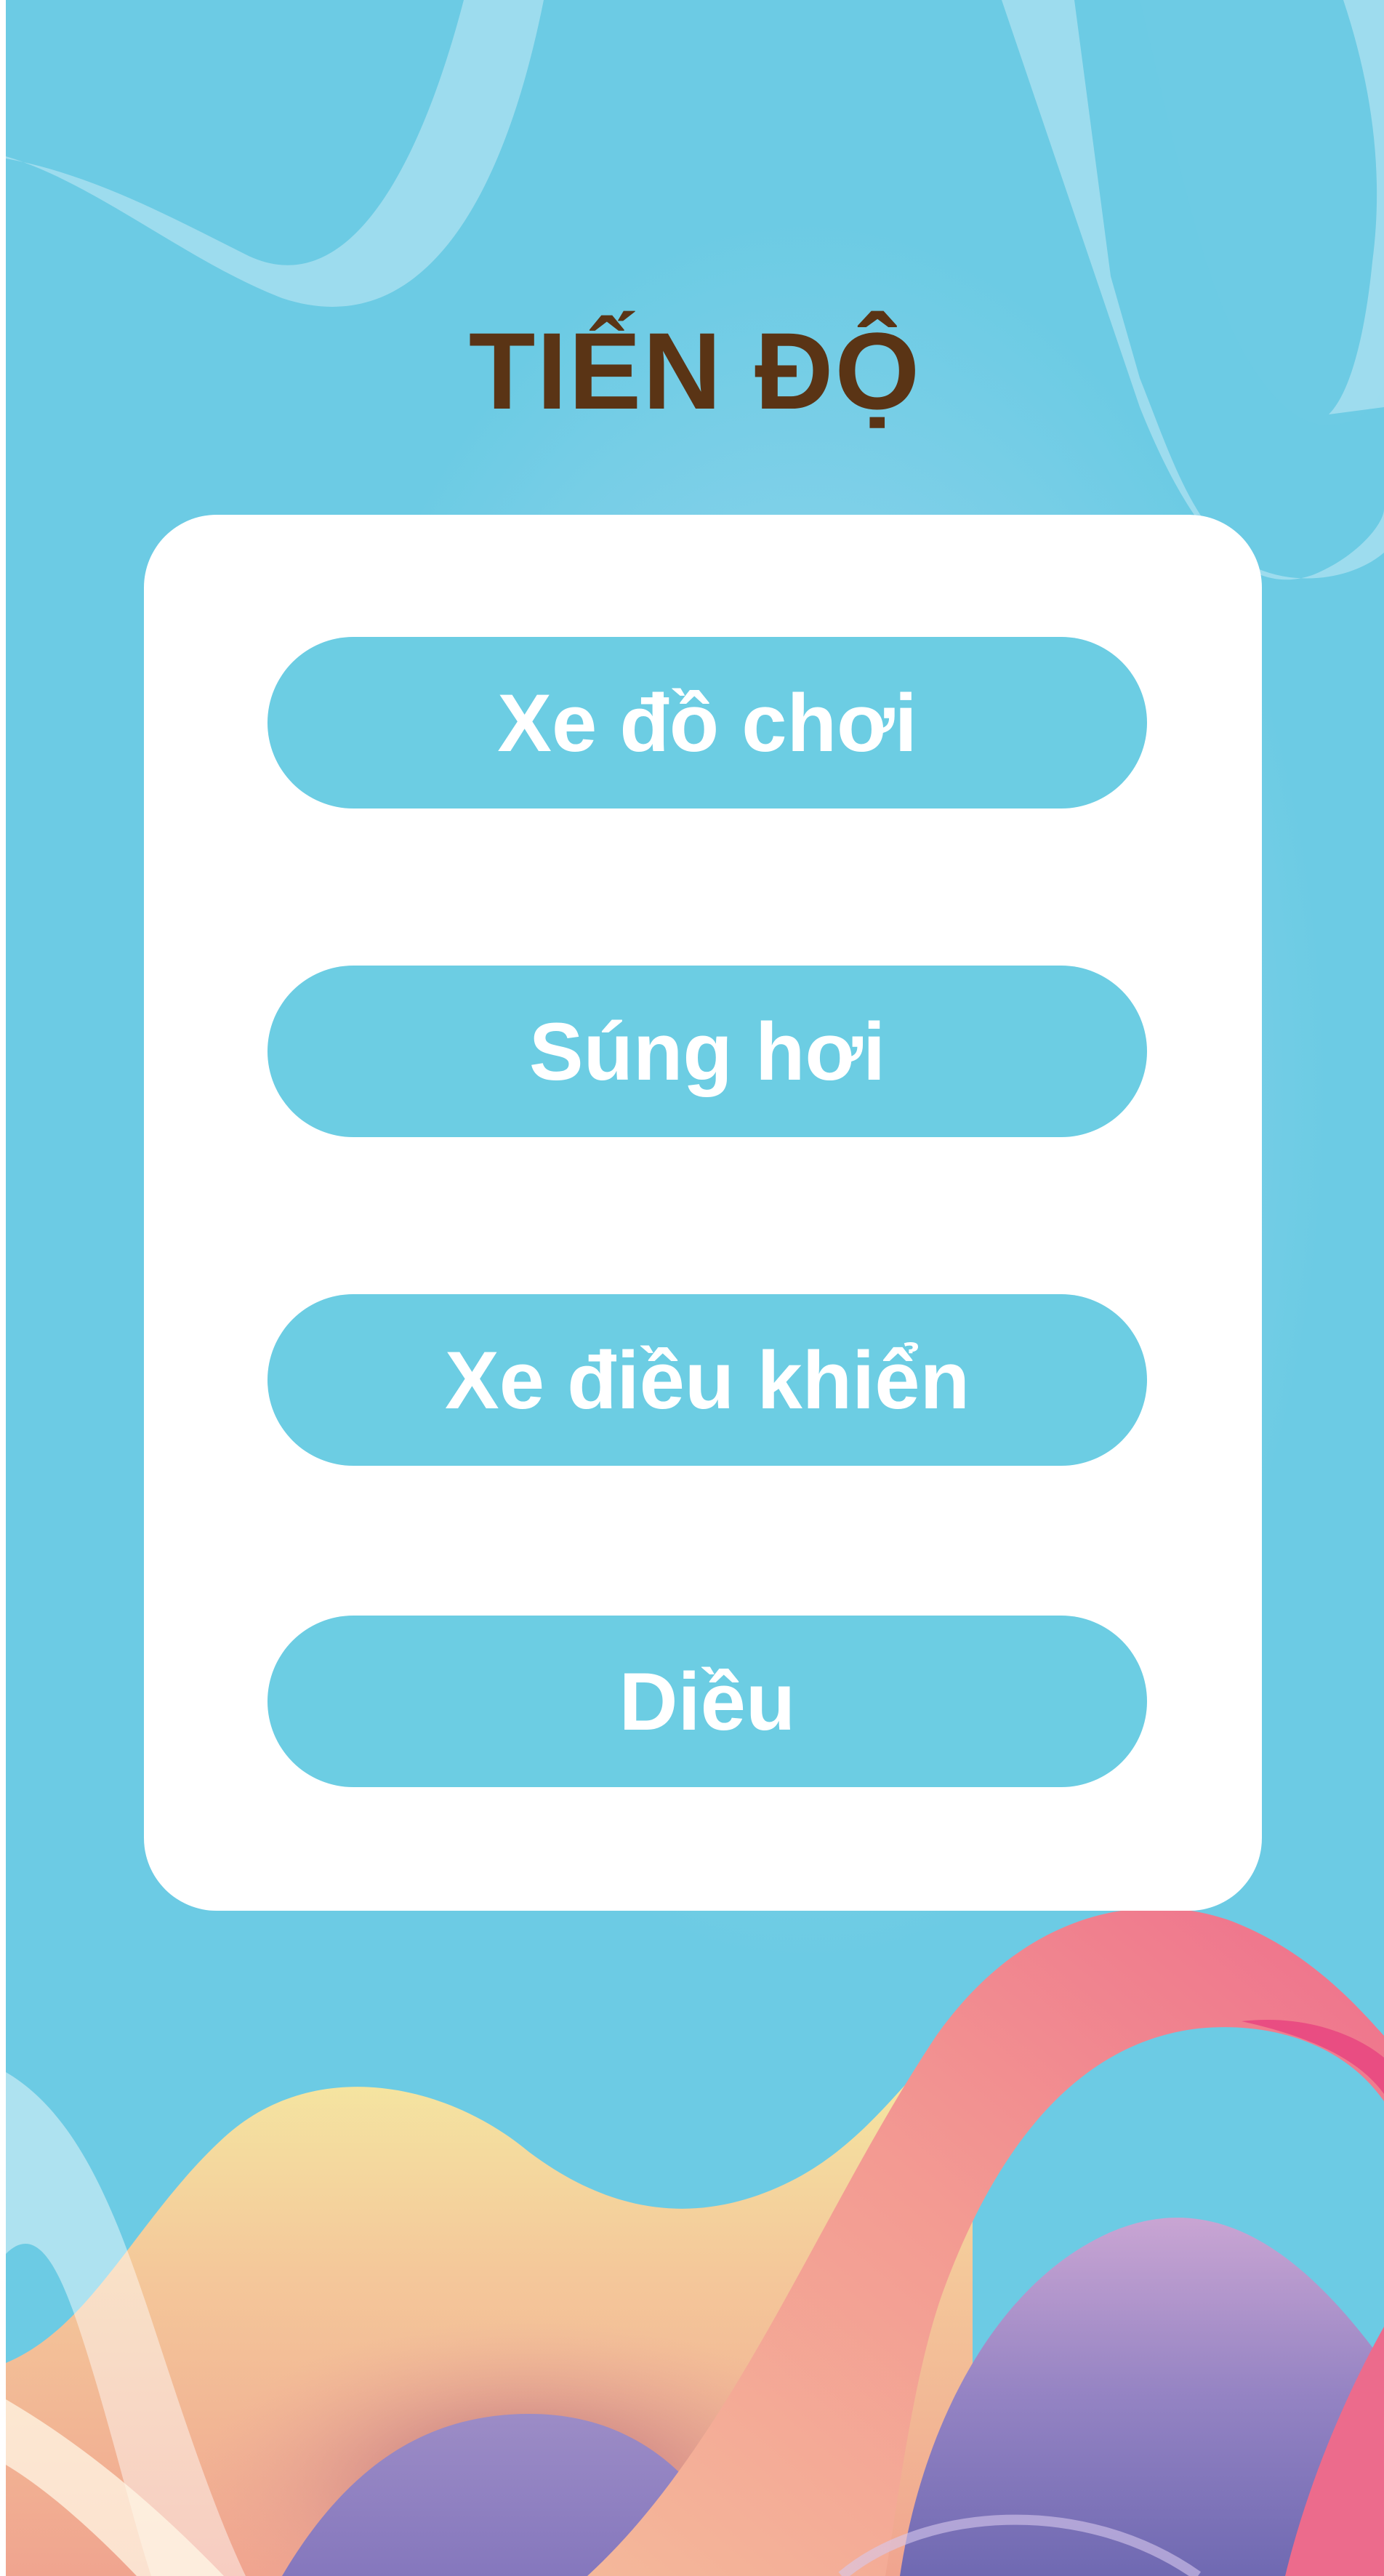 The height and width of the screenshot is (2576, 1384). Describe the element at coordinates (707, 722) in the screenshot. I see `menu-button-toy-car: Xe đồ chơi` at that location.